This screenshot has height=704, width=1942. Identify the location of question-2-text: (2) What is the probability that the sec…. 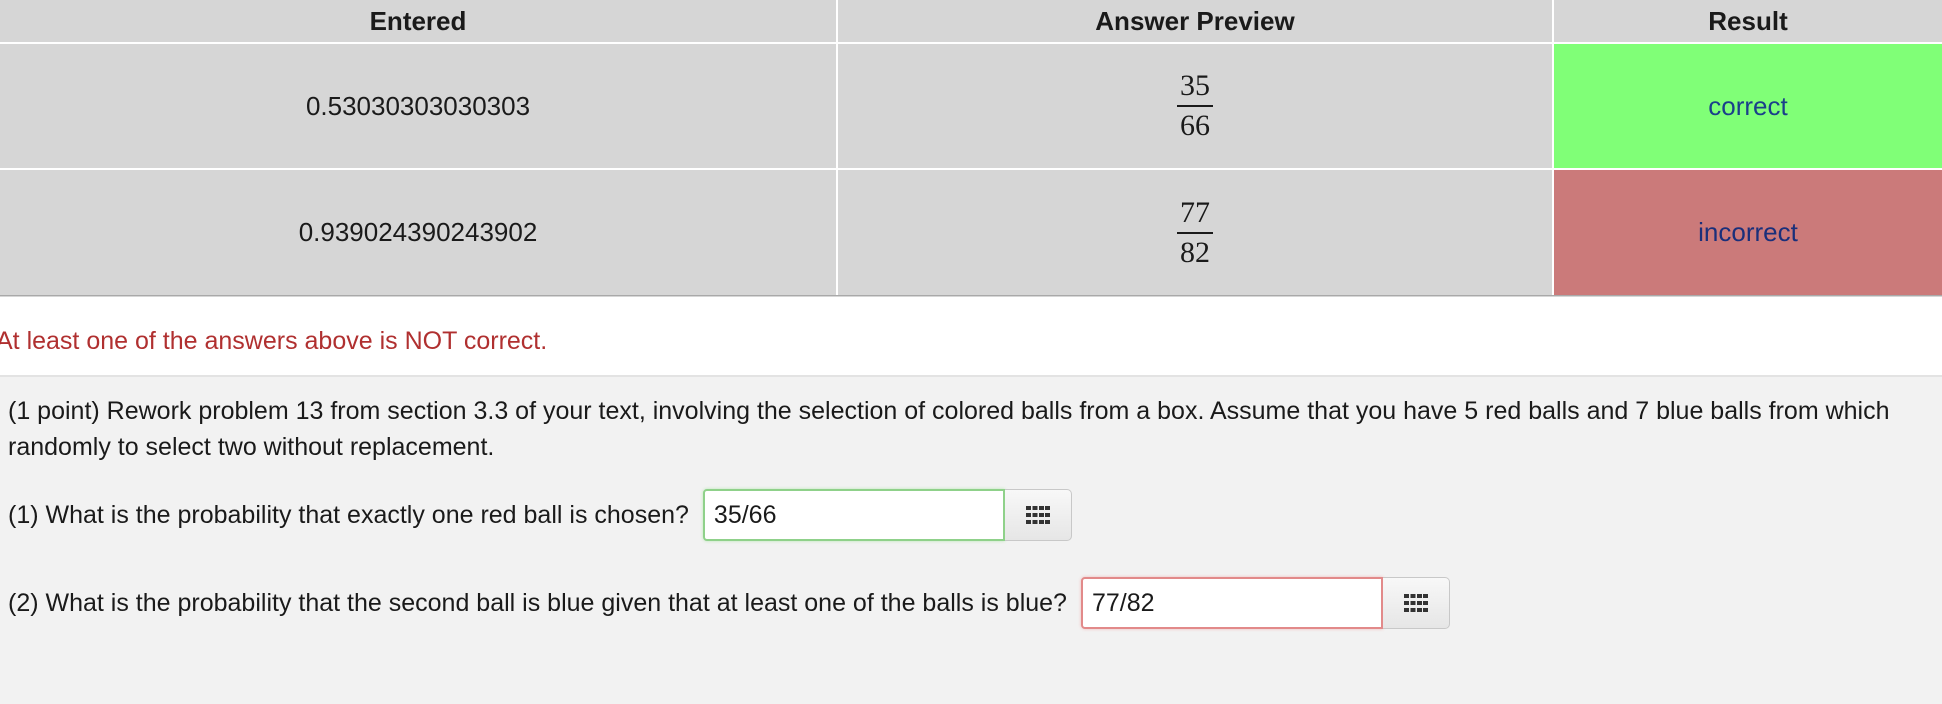
(537, 602).